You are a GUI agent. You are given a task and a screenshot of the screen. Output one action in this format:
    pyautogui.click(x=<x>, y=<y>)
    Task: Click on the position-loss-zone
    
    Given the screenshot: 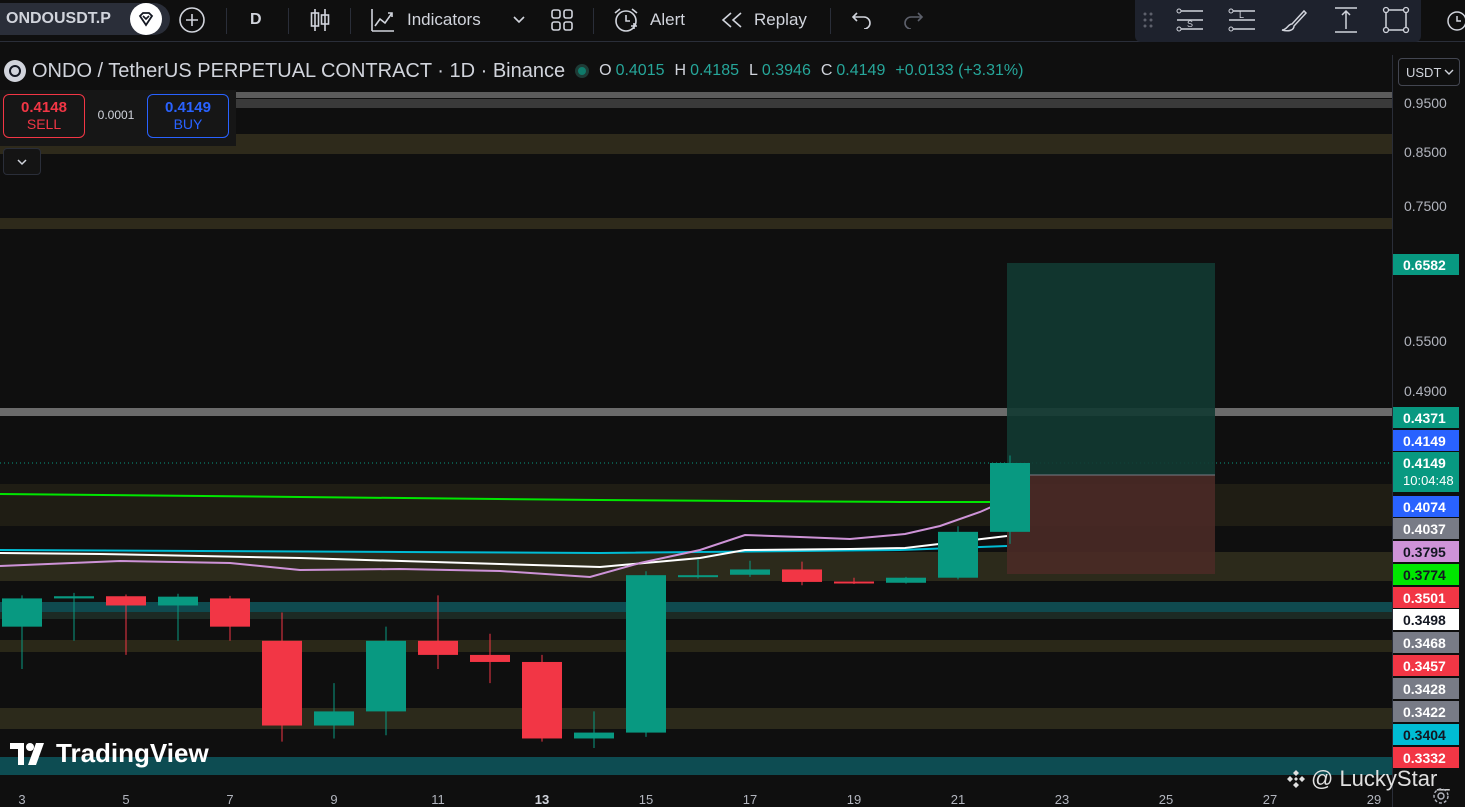 What is the action you would take?
    pyautogui.click(x=1111, y=524)
    